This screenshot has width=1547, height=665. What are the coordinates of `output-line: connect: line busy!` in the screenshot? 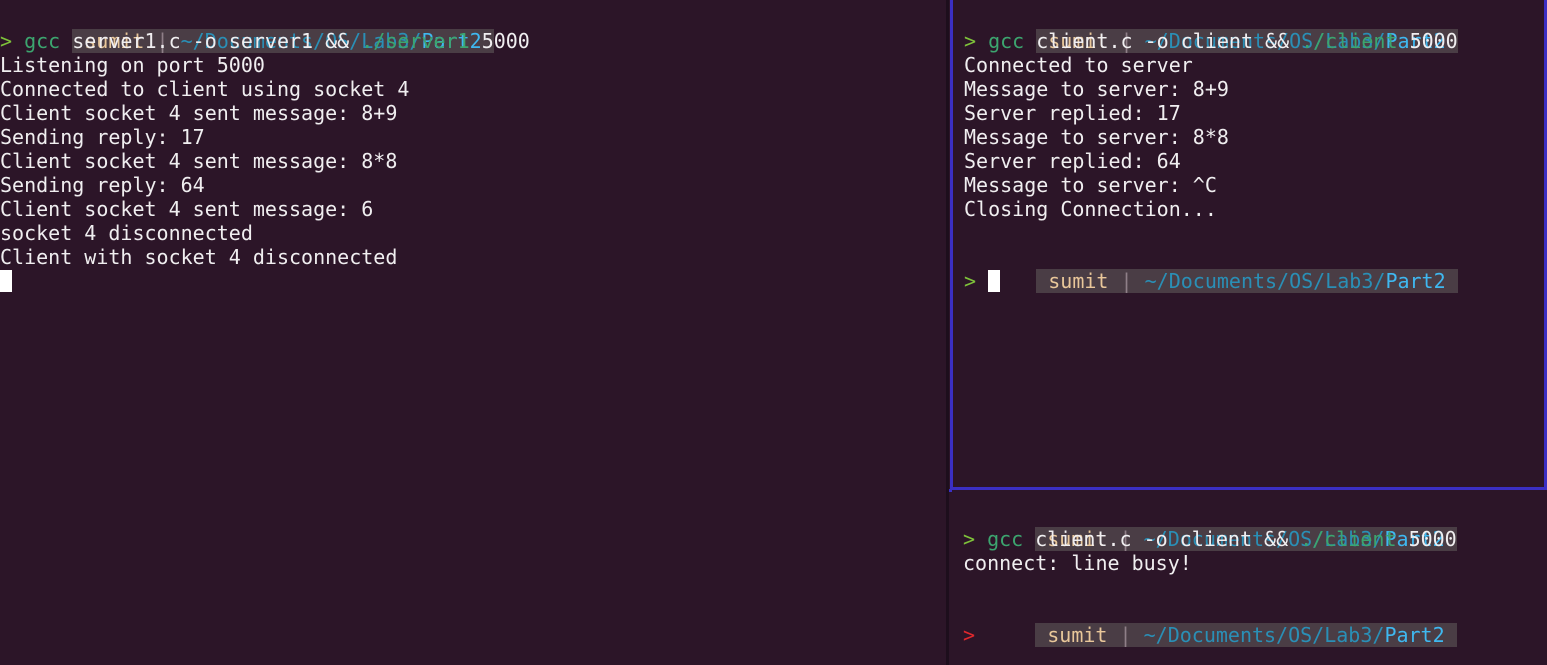 It's located at (1077, 563).